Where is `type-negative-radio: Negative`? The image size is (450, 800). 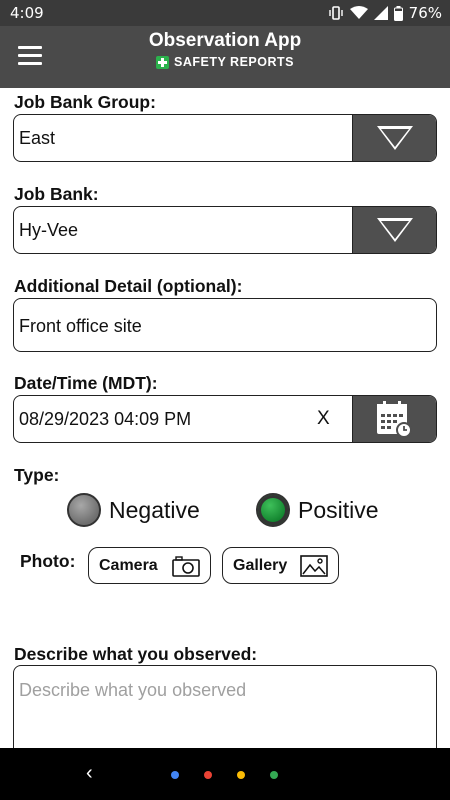
type-negative-radio: Negative is located at coordinates (133, 510).